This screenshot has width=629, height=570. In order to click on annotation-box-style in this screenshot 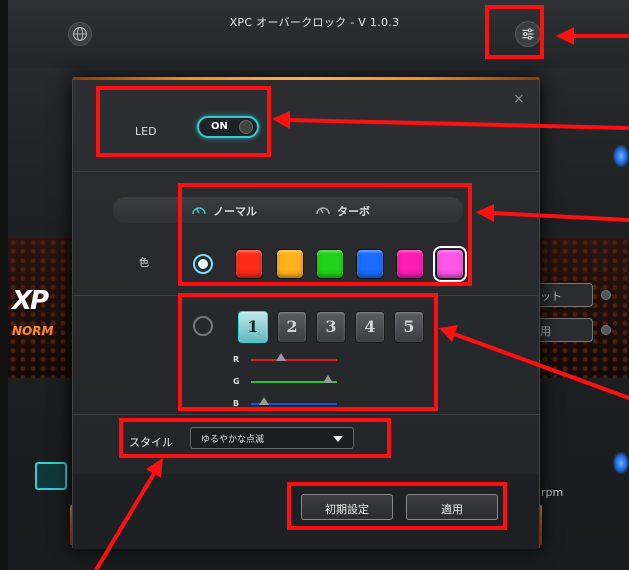, I will do `click(255, 438)`.